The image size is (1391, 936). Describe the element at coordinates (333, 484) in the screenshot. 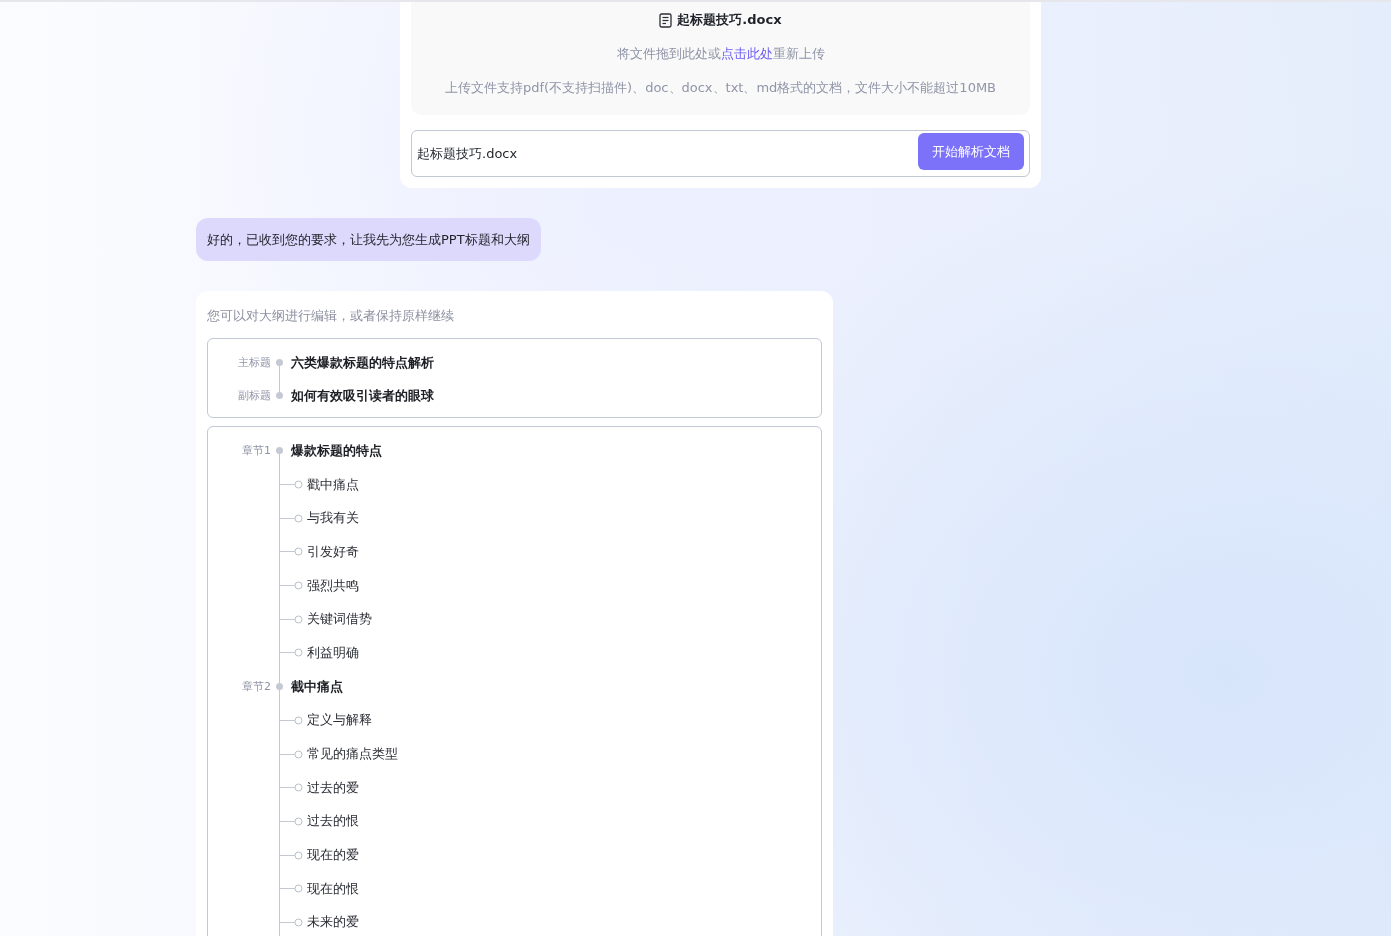

I see `section-title-text: 戳中痛点` at that location.